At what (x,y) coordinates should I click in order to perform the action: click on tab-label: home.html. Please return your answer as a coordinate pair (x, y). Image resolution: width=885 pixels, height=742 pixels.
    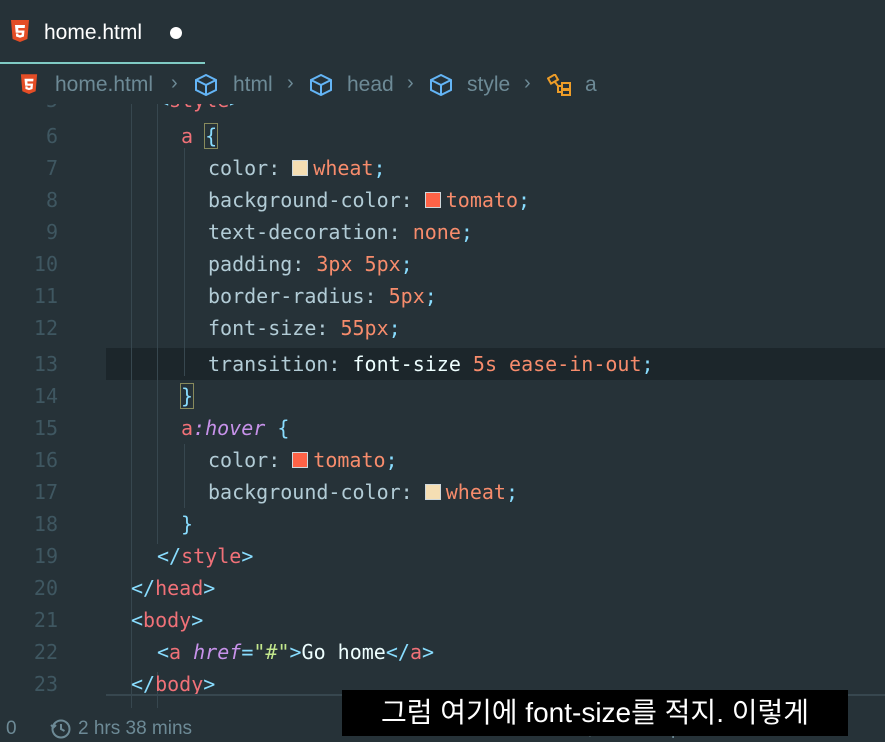
    Looking at the image, I should click on (93, 32).